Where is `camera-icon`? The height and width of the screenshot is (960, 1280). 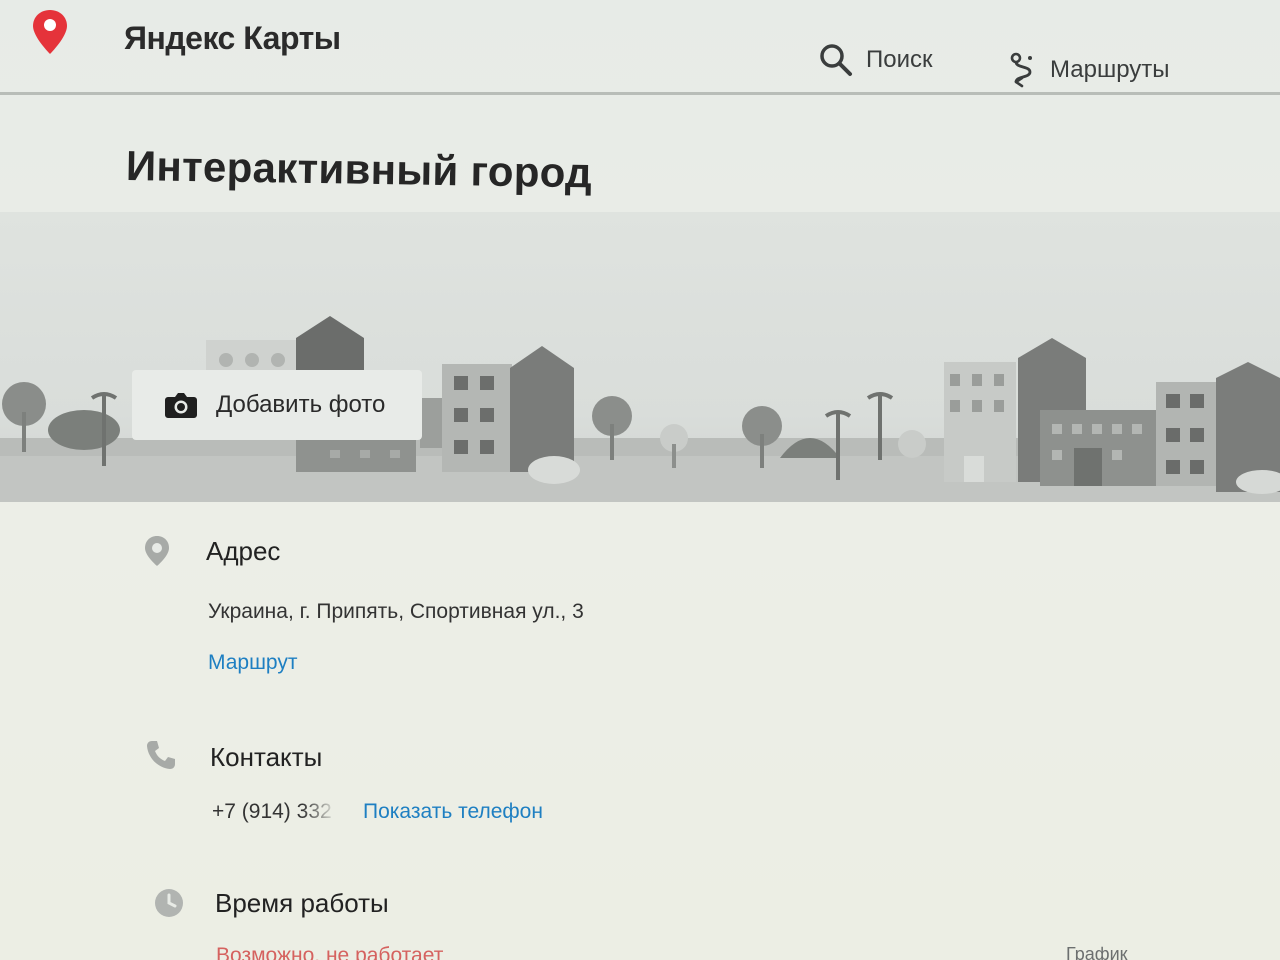 camera-icon is located at coordinates (181, 405).